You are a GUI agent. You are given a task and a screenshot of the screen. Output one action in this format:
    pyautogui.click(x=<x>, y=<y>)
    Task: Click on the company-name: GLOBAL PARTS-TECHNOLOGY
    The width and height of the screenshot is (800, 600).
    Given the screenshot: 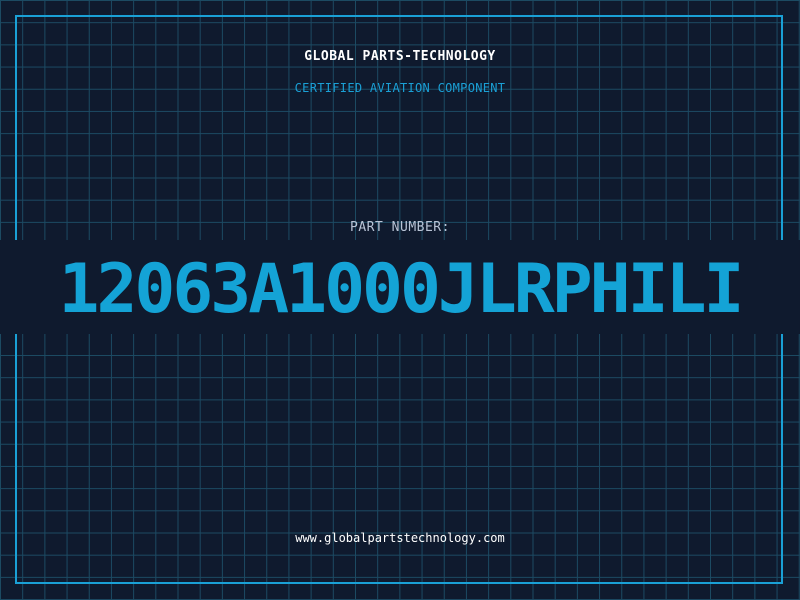 What is the action you would take?
    pyautogui.click(x=400, y=56)
    